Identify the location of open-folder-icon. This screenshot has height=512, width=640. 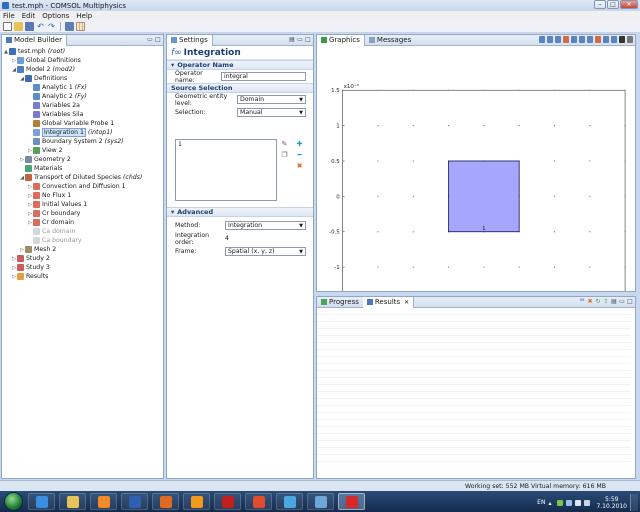
(18, 26).